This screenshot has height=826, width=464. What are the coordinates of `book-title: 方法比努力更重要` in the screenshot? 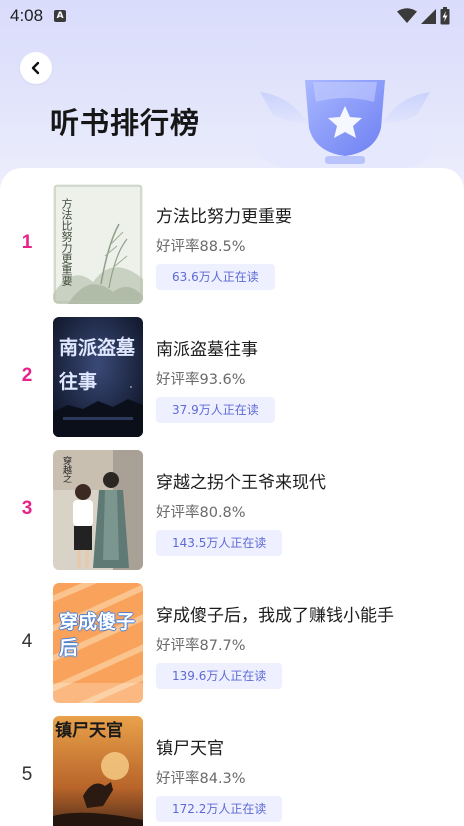 It's located at (224, 214).